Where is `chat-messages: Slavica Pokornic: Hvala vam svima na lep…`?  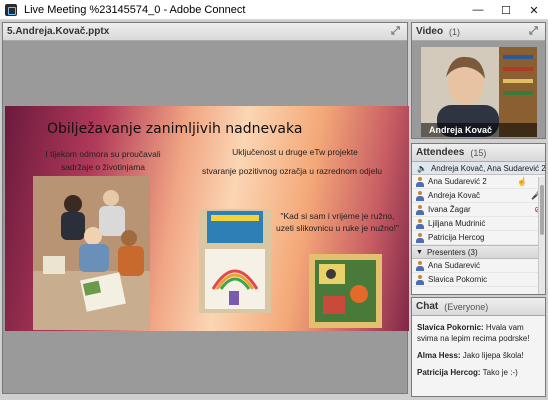 chat-messages: Slavica Pokornic: Hvala vam svima na lep… is located at coordinates (478, 353).